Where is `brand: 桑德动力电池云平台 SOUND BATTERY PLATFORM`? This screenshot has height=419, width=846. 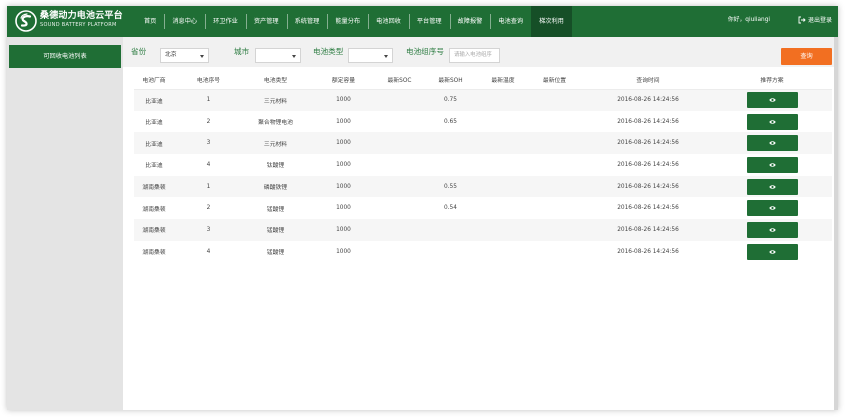
brand: 桑德动力电池云平台 SOUND BATTERY PLATFORM is located at coordinates (81, 20).